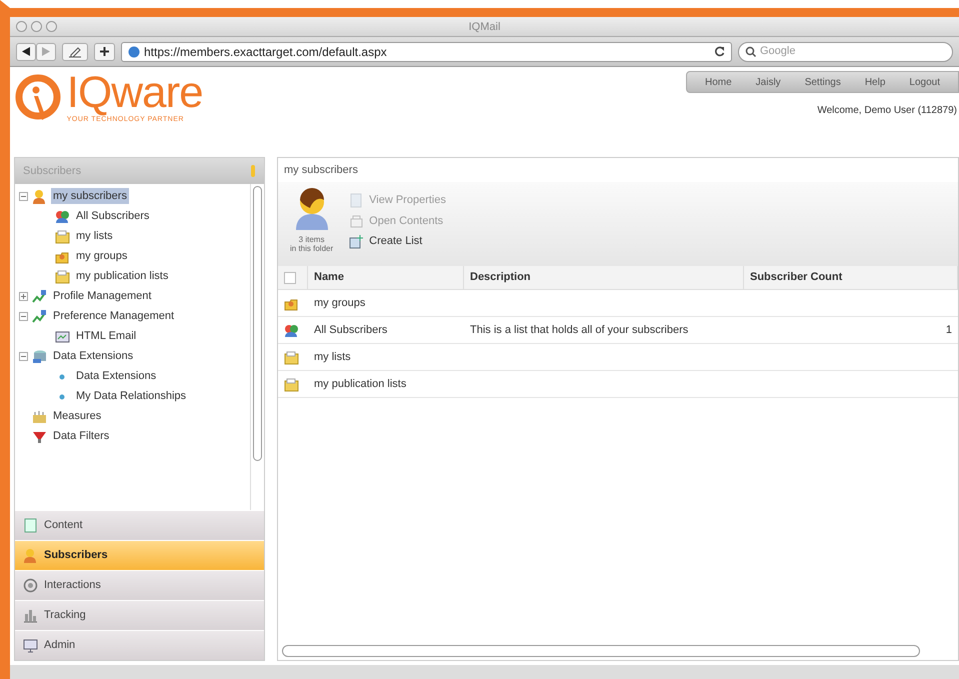  What do you see at coordinates (340, 303) in the screenshot?
I see `row-name: my groups` at bounding box center [340, 303].